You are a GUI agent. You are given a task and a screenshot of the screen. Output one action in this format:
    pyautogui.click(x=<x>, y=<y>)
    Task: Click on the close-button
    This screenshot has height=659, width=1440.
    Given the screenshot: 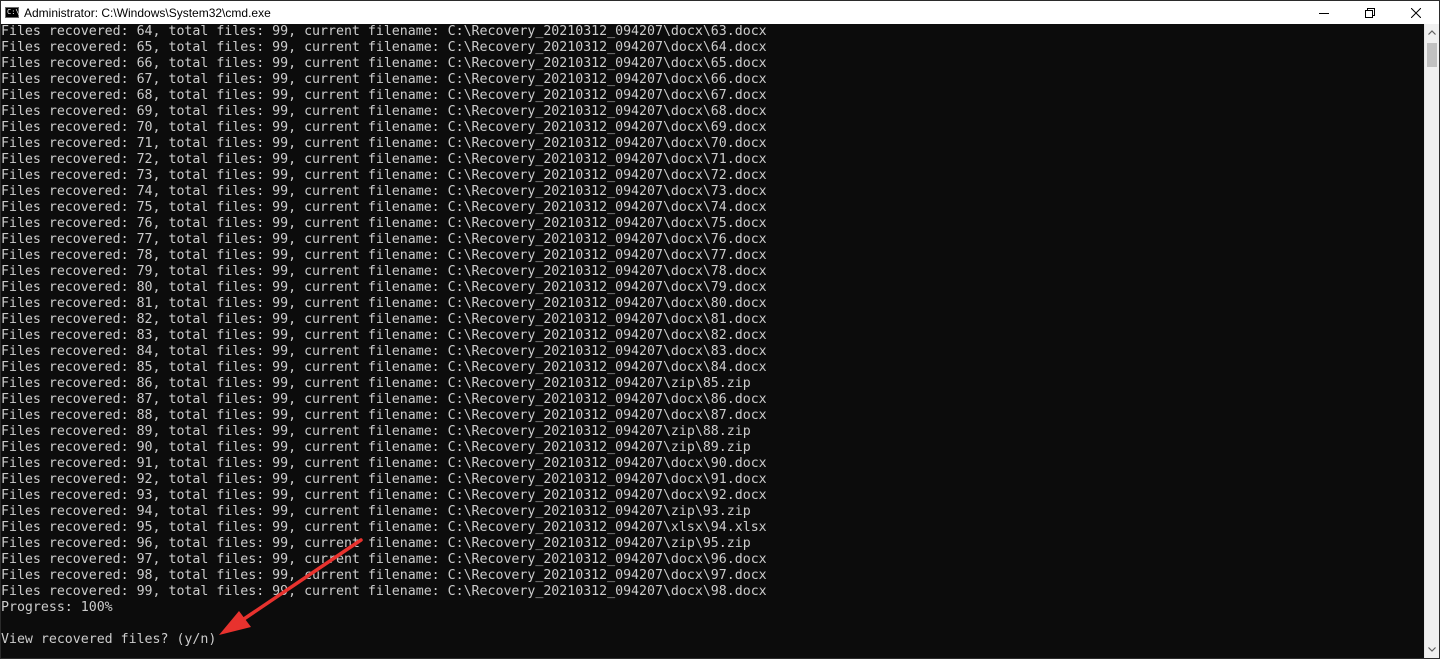 What is the action you would take?
    pyautogui.click(x=1416, y=12)
    